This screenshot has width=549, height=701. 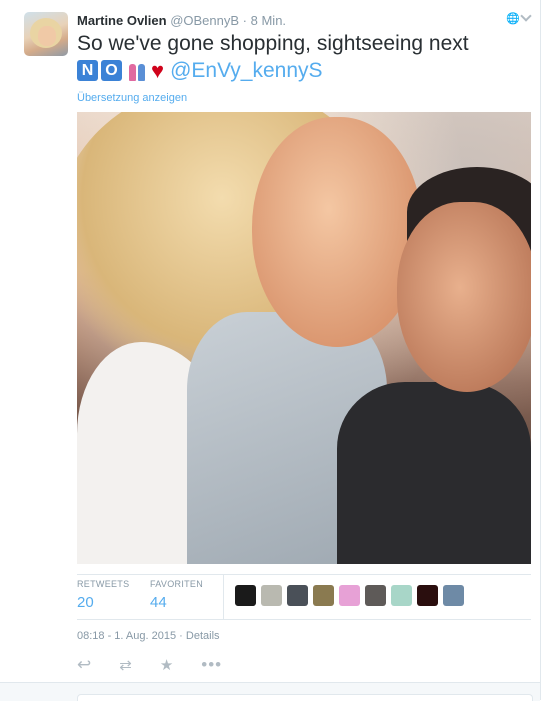 I want to click on couple-icon, so click(x=137, y=70).